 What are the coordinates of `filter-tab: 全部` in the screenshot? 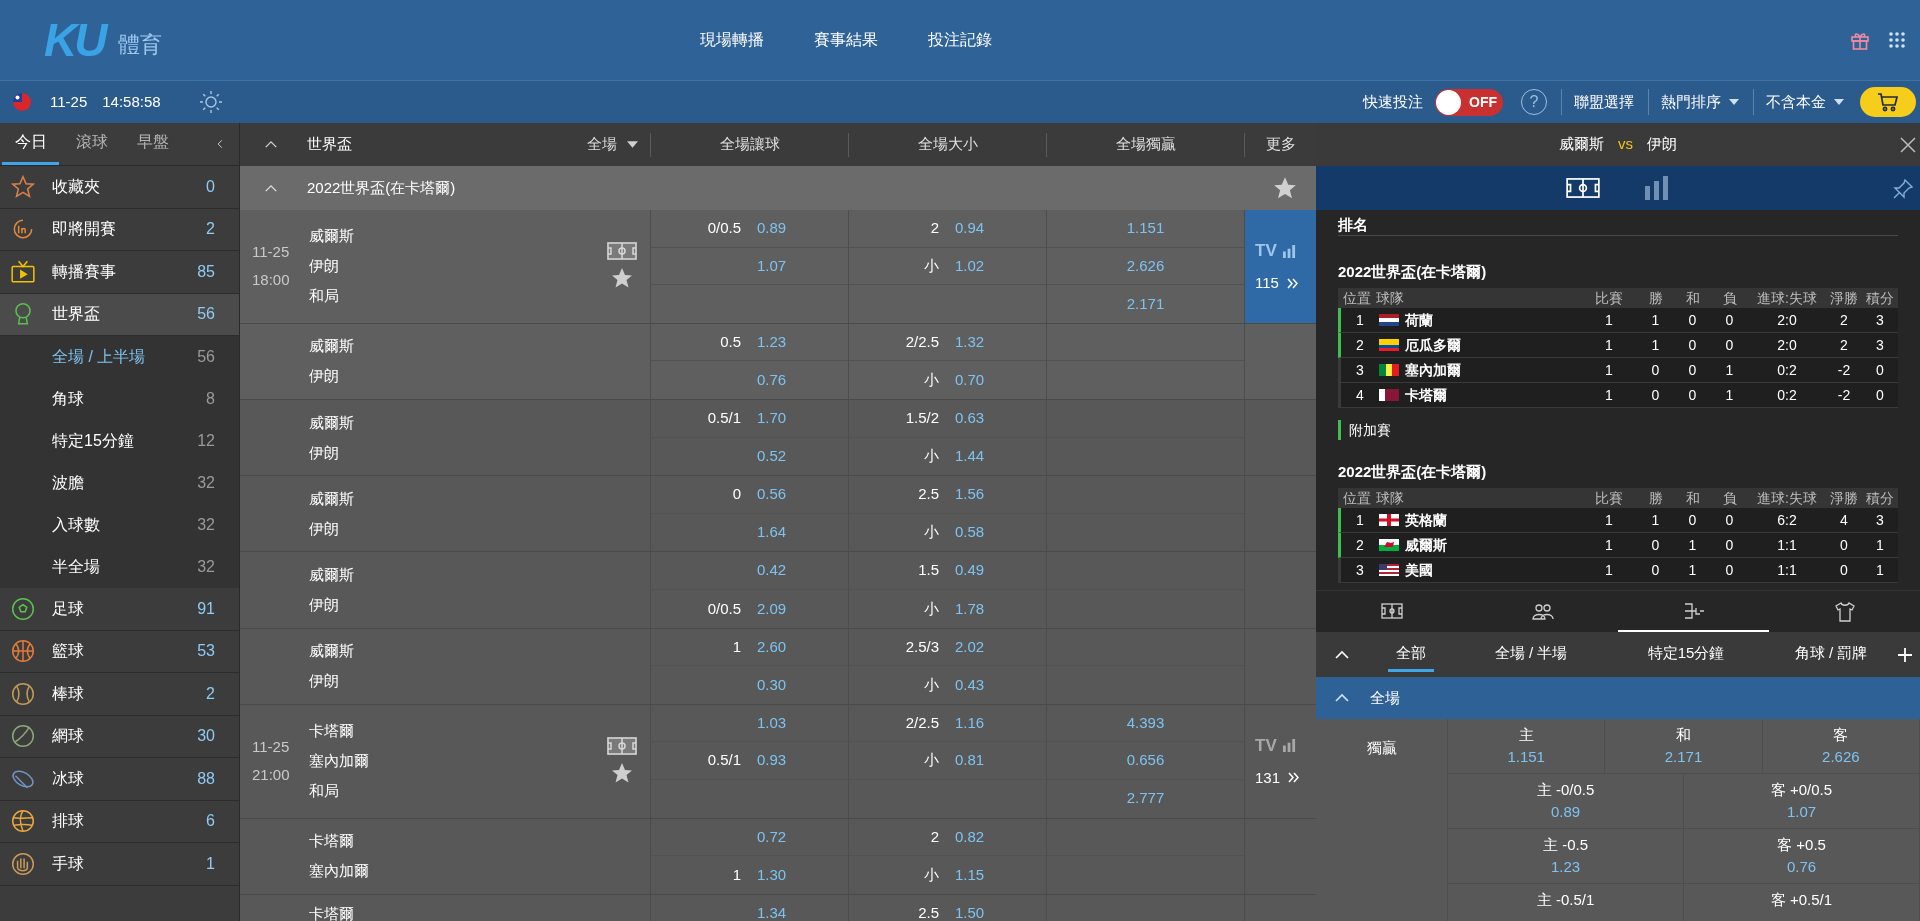 It's located at (1411, 654).